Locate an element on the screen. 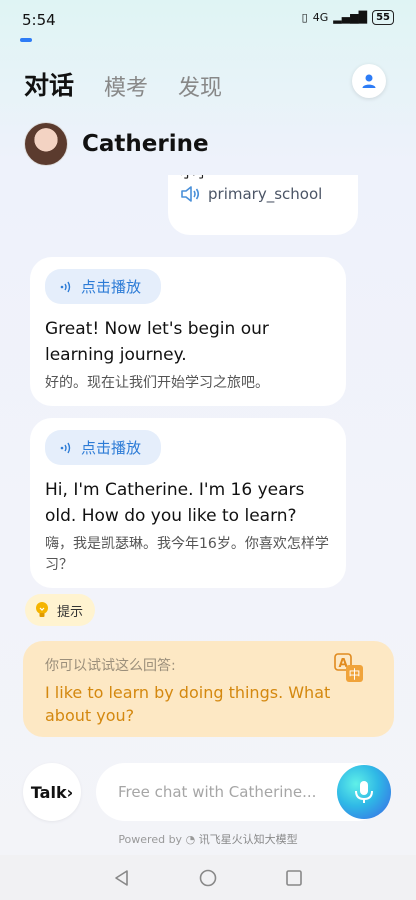  user-message-speak-text: primary_school is located at coordinates (265, 194).